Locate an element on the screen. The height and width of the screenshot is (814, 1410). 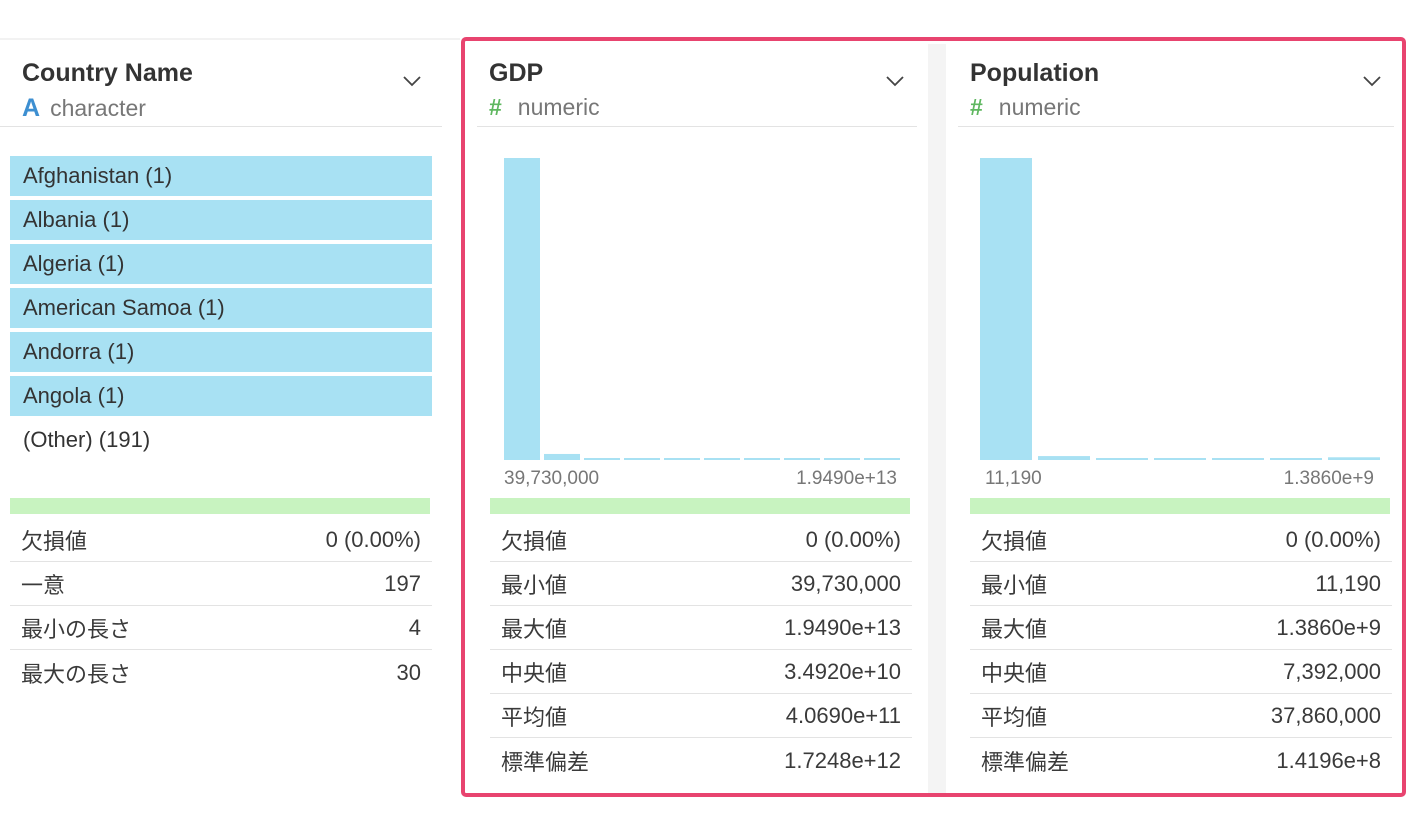
column-header: Country Name Acharacter is located at coordinates (221, 83).